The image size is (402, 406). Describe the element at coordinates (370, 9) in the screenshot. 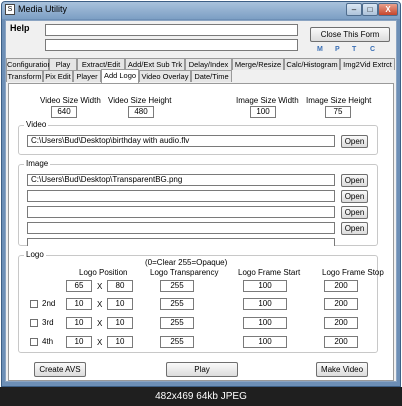

I see `maximize-button: □` at that location.